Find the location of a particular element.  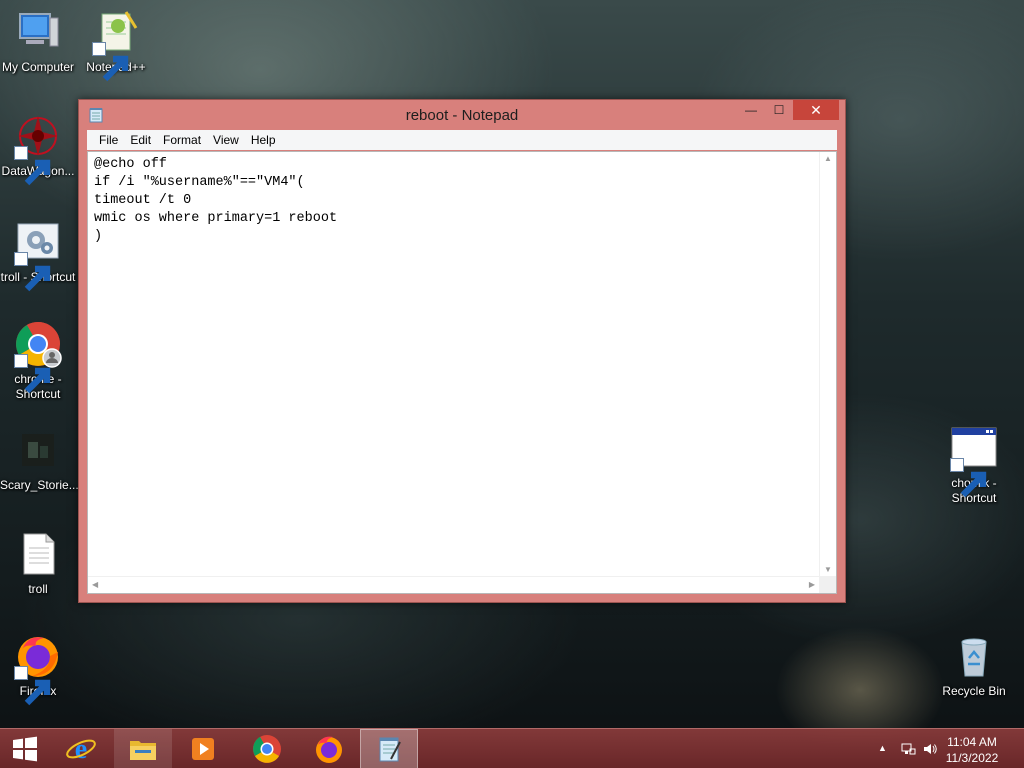

desktop-icon-my-computer: My Computer is located at coordinates (38, 41).